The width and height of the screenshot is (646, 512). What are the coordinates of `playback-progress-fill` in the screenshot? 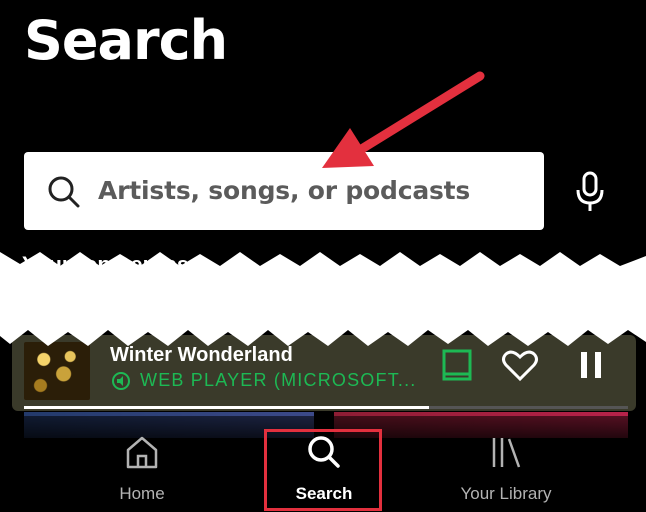 It's located at (226, 407).